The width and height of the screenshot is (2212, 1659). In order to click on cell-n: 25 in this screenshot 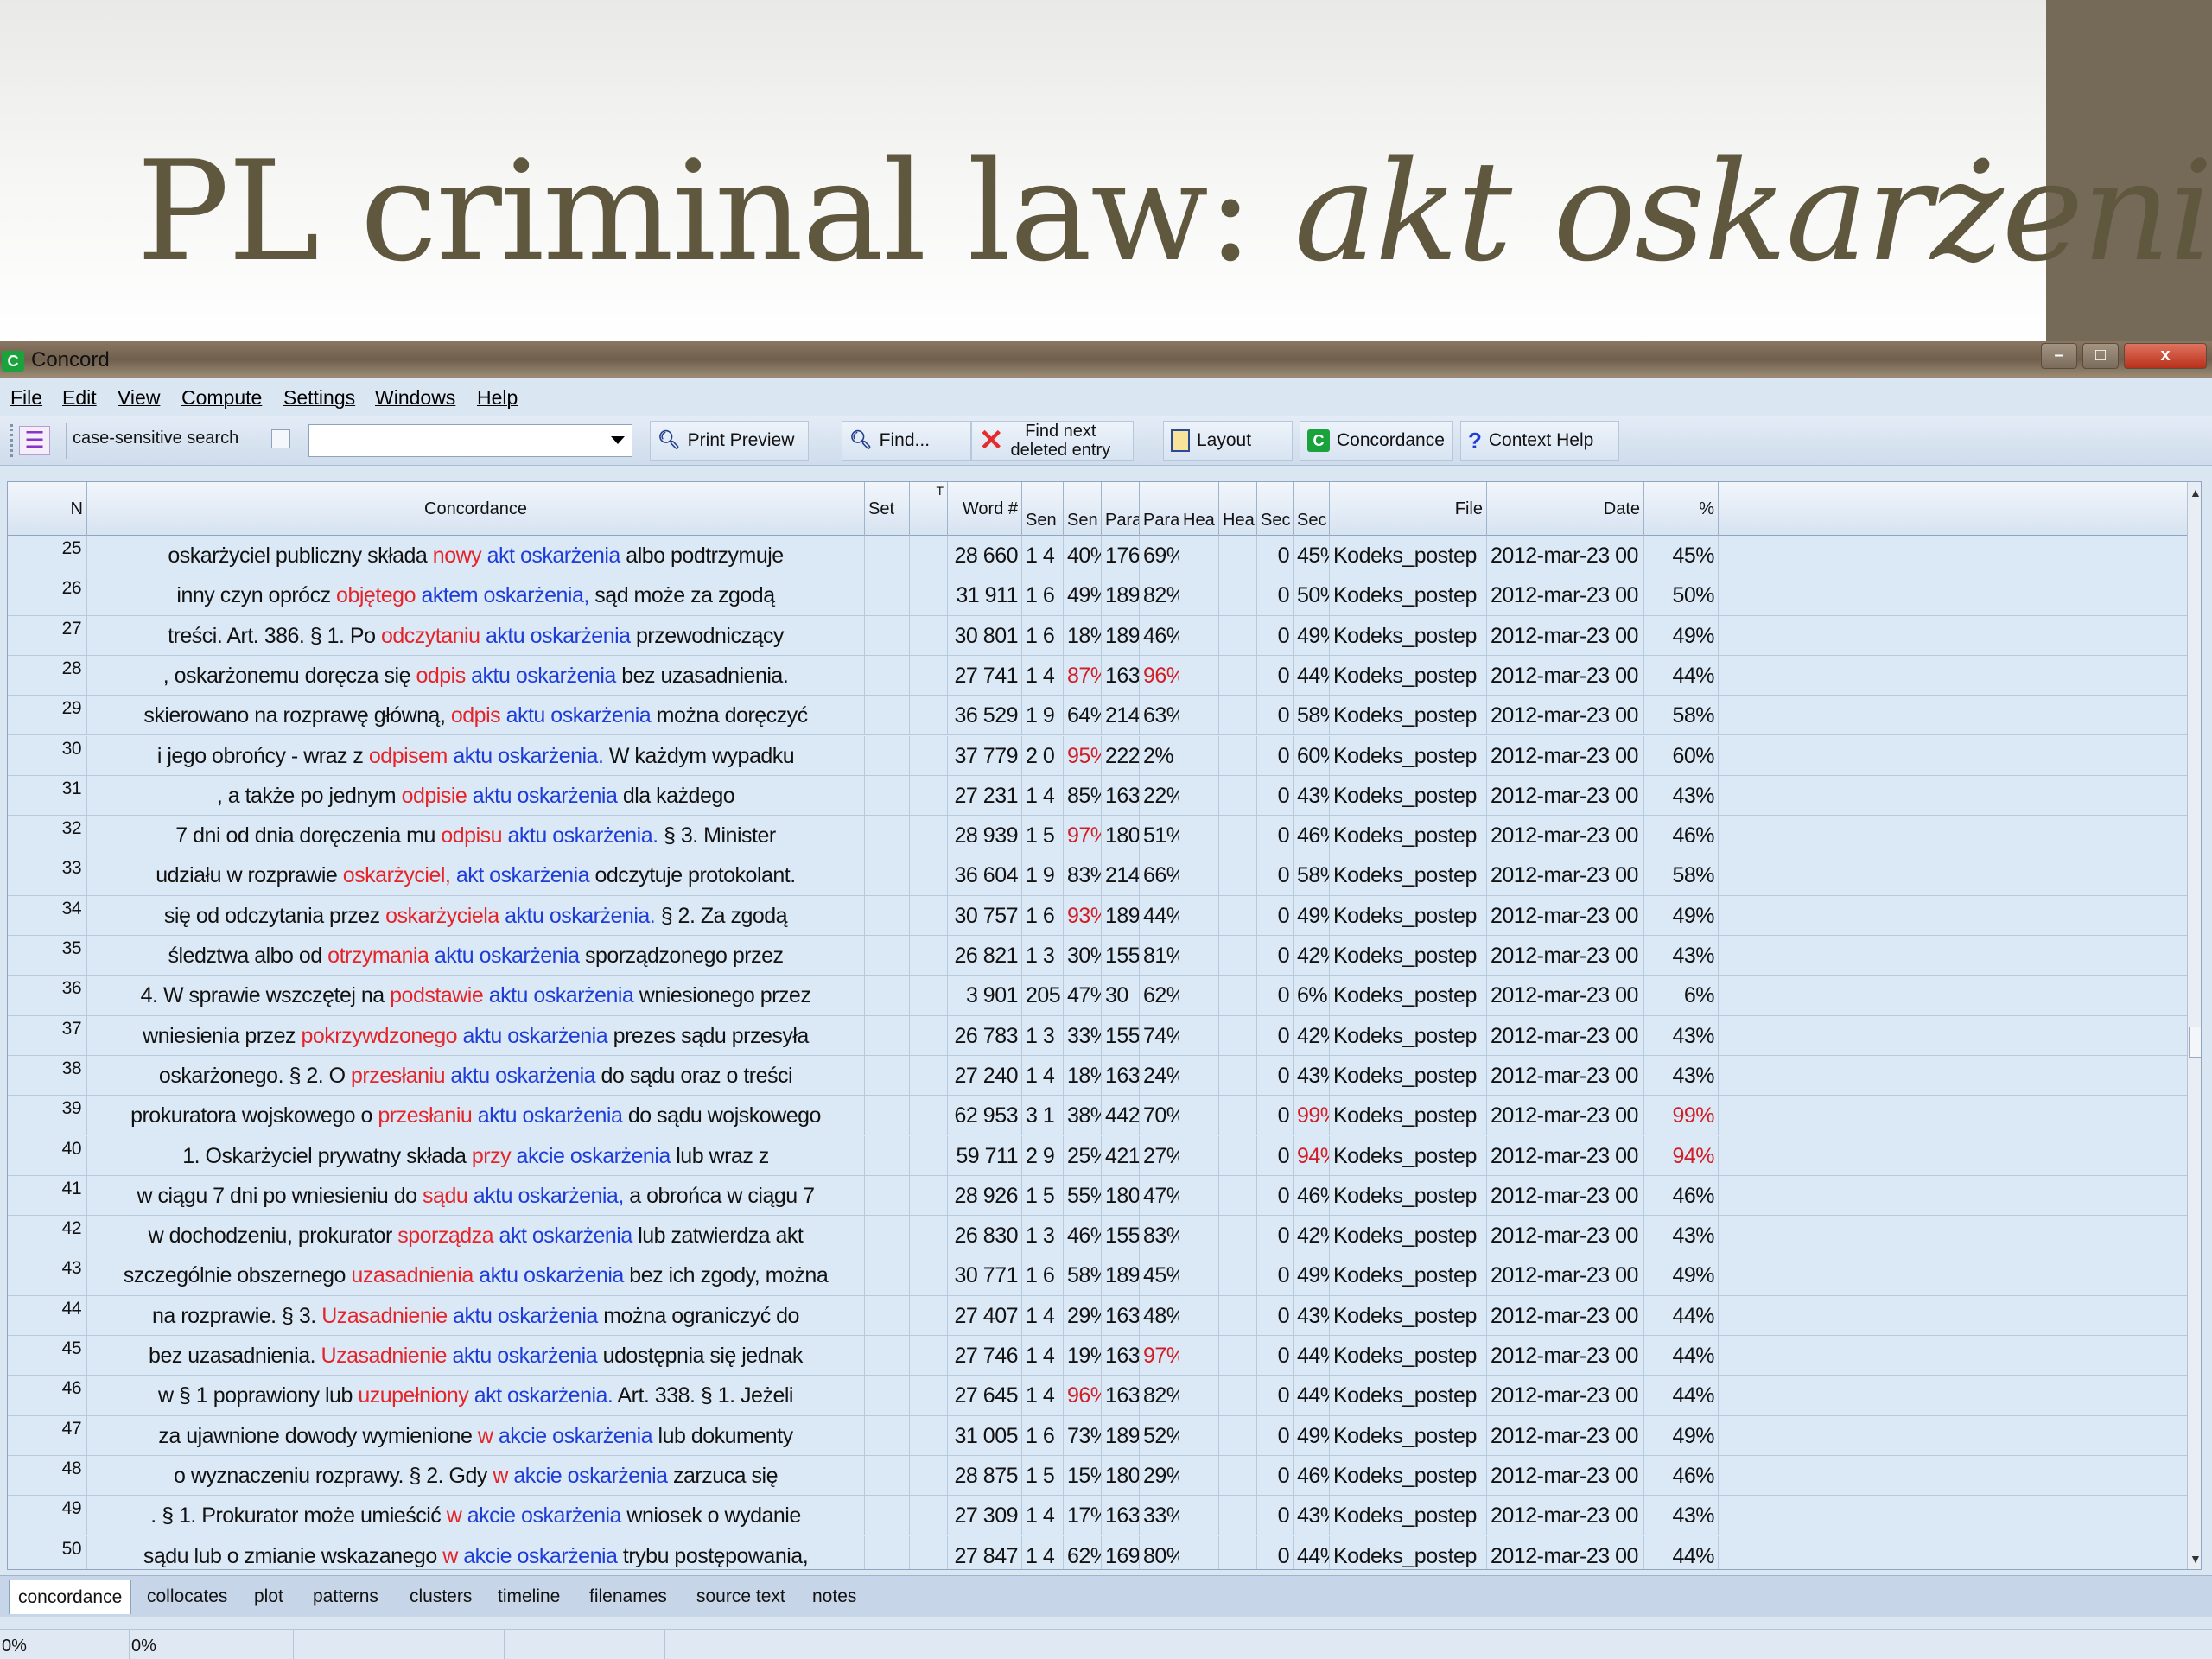, I will do `click(47, 555)`.